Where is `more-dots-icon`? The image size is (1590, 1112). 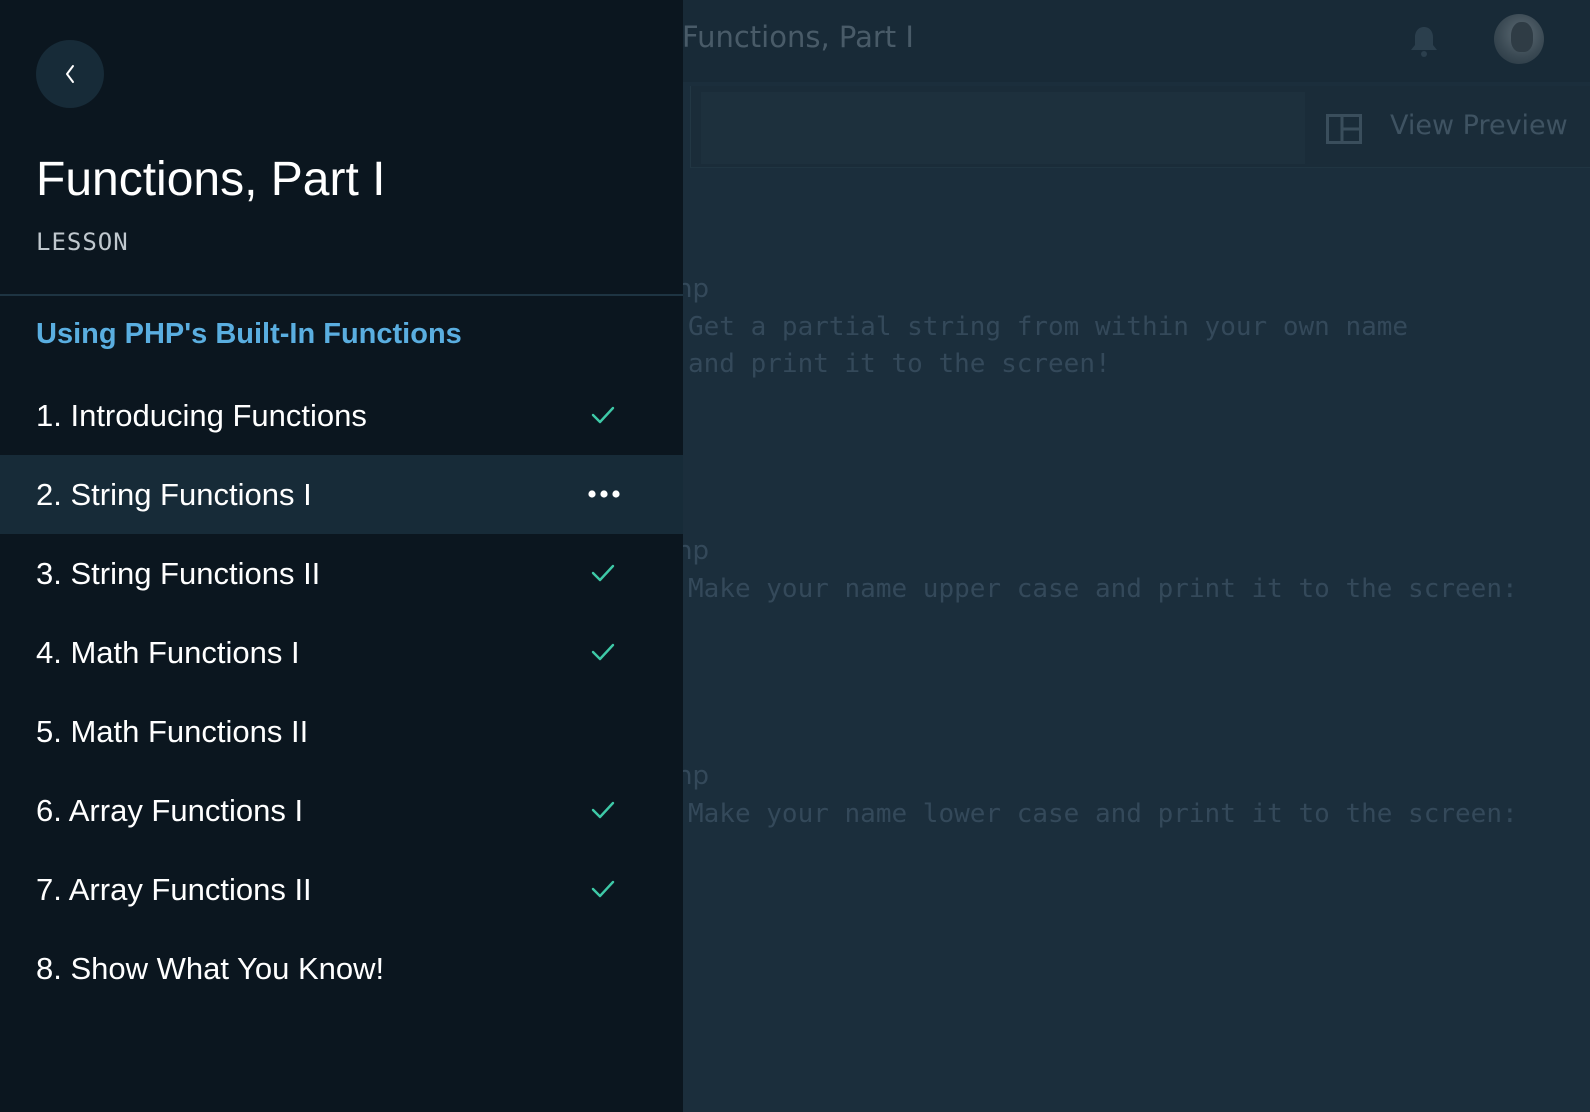
more-dots-icon is located at coordinates (604, 494).